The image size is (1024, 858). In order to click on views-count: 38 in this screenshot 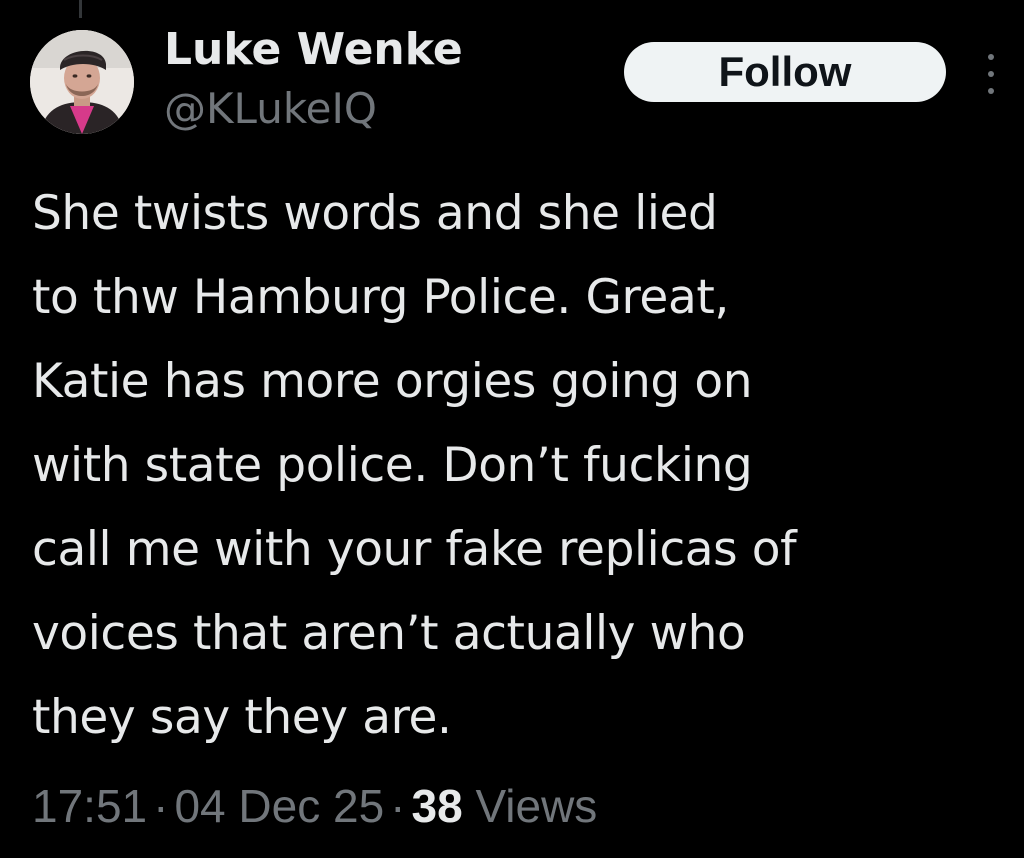, I will do `click(437, 806)`.